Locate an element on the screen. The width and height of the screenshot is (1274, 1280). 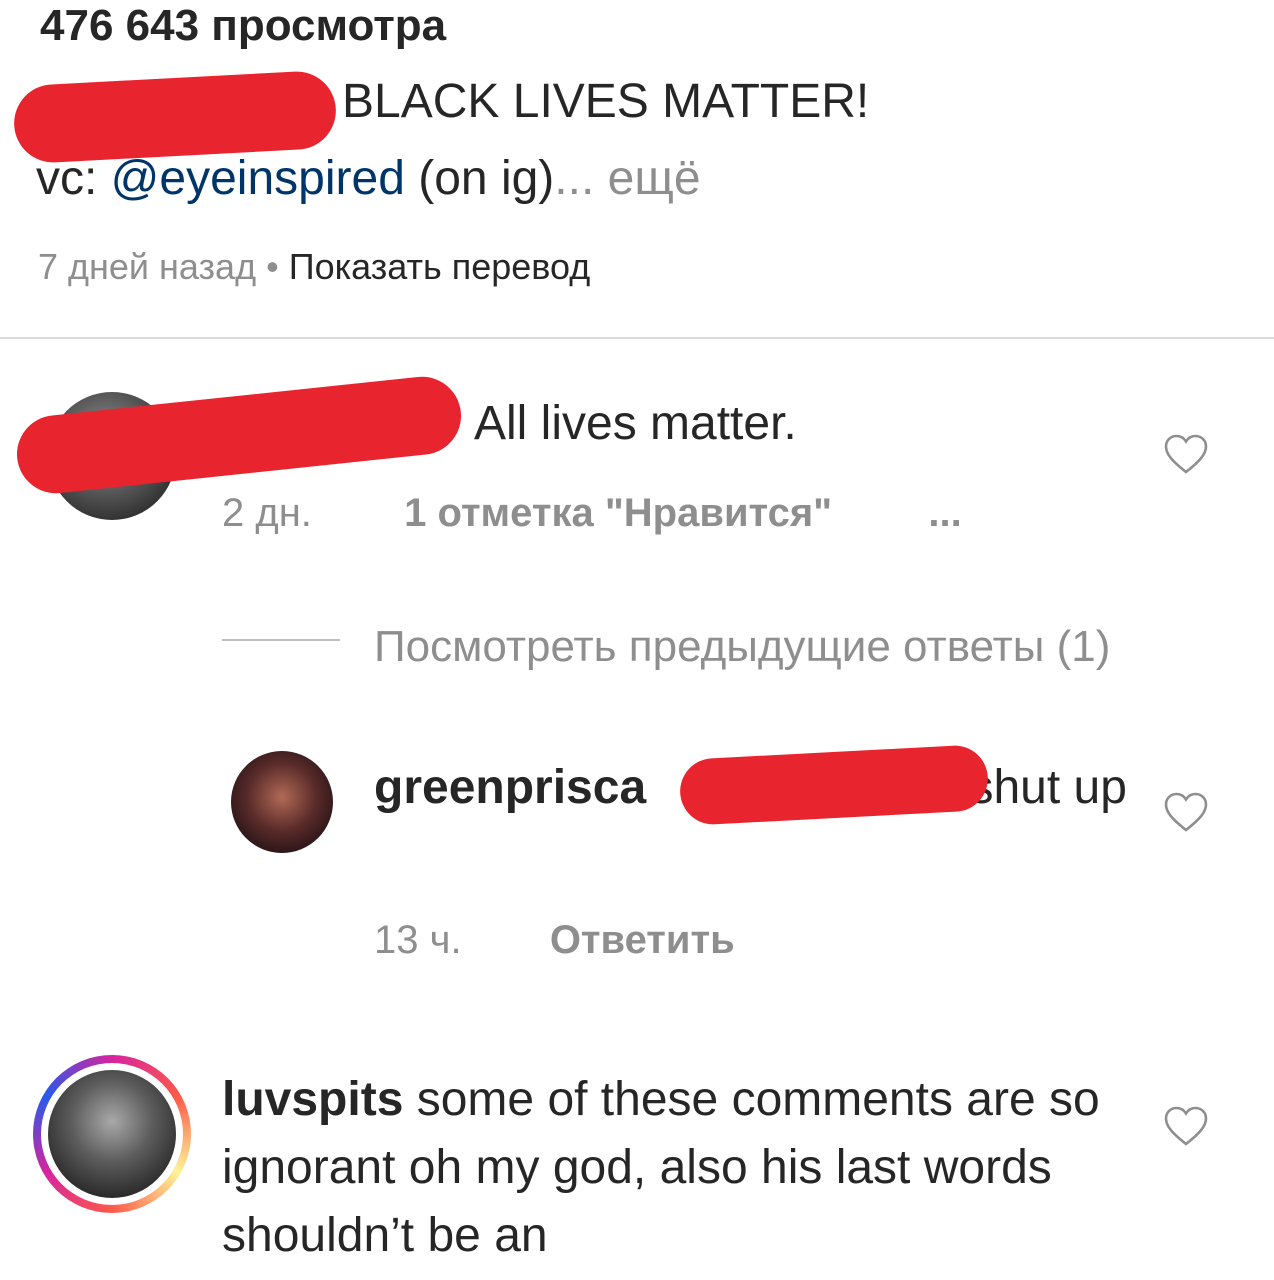
post-meta: 7 дней назад • Показать перевод is located at coordinates (314, 267).